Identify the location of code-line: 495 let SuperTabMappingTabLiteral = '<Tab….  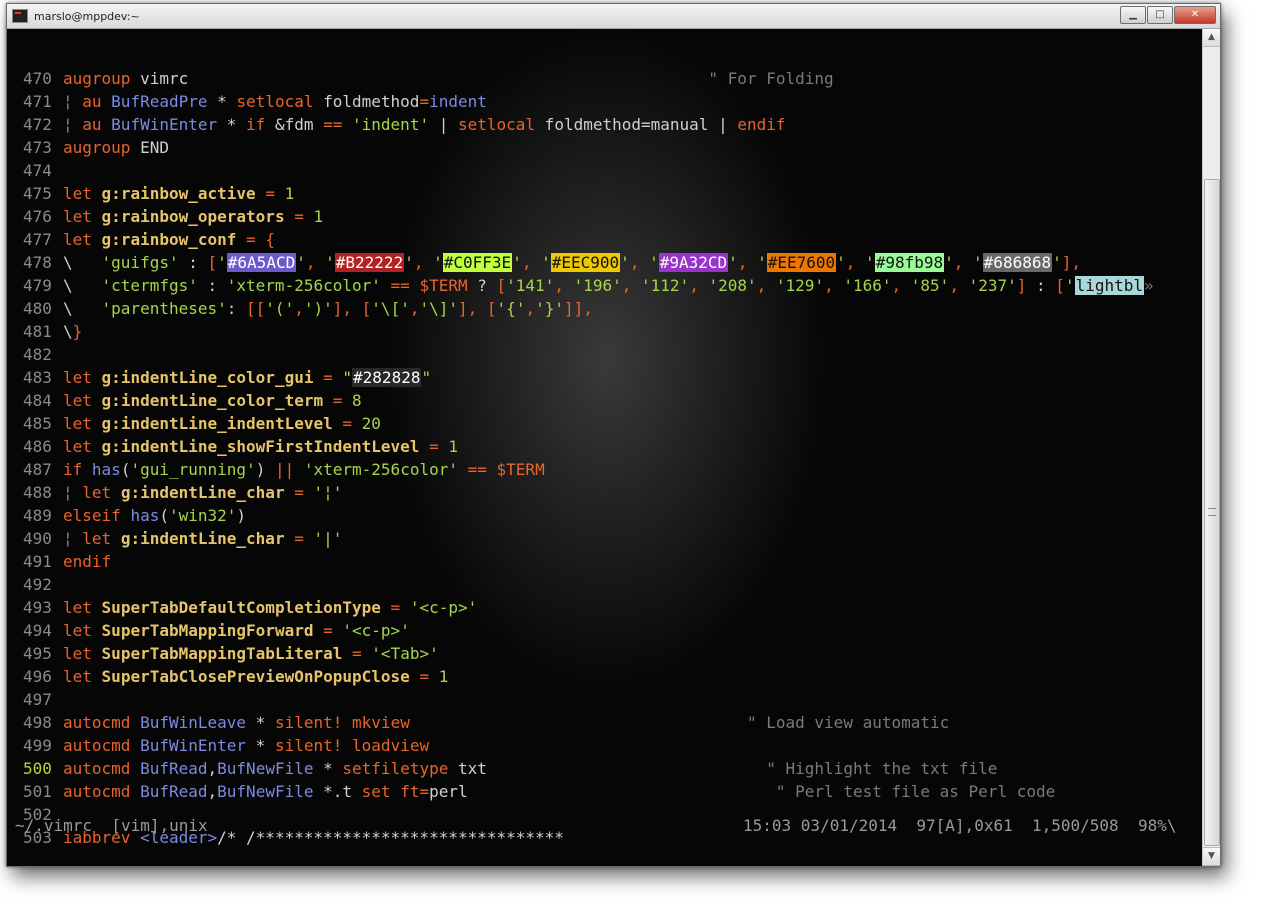
(604, 653).